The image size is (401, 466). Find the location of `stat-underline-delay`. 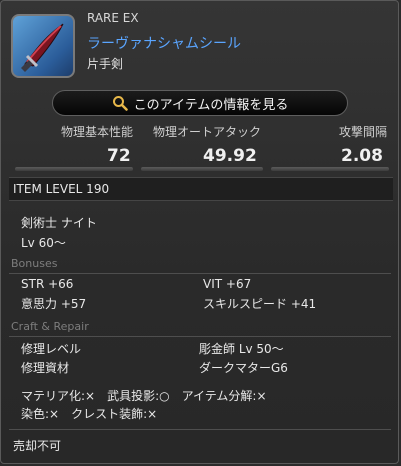

stat-underline-delay is located at coordinates (330, 169).